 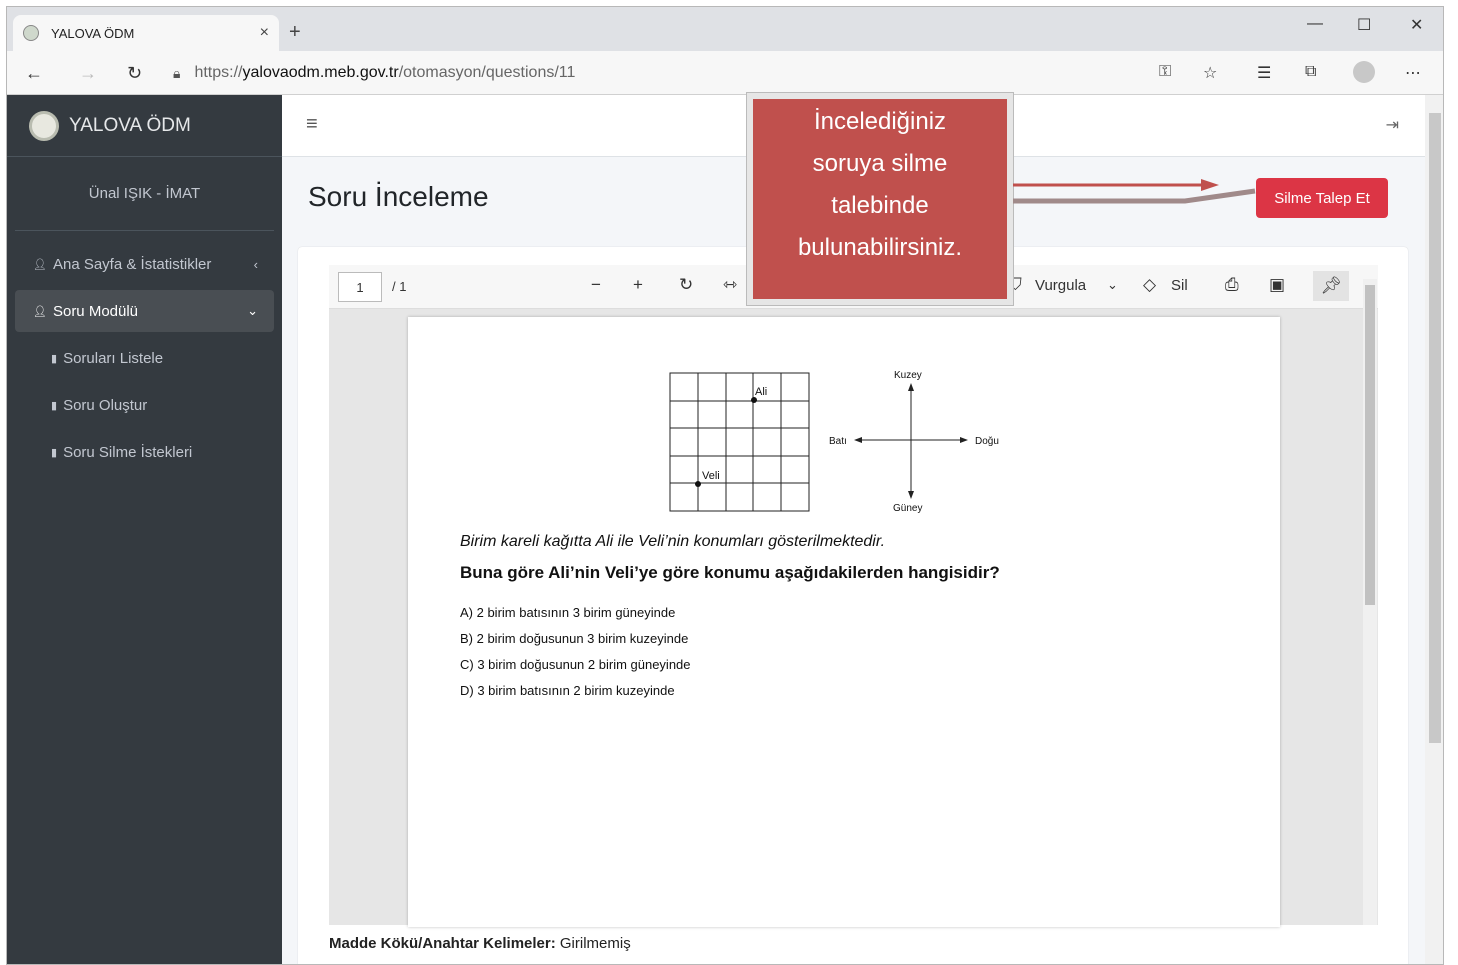 I want to click on page-title: Soru İnceleme, so click(x=398, y=196).